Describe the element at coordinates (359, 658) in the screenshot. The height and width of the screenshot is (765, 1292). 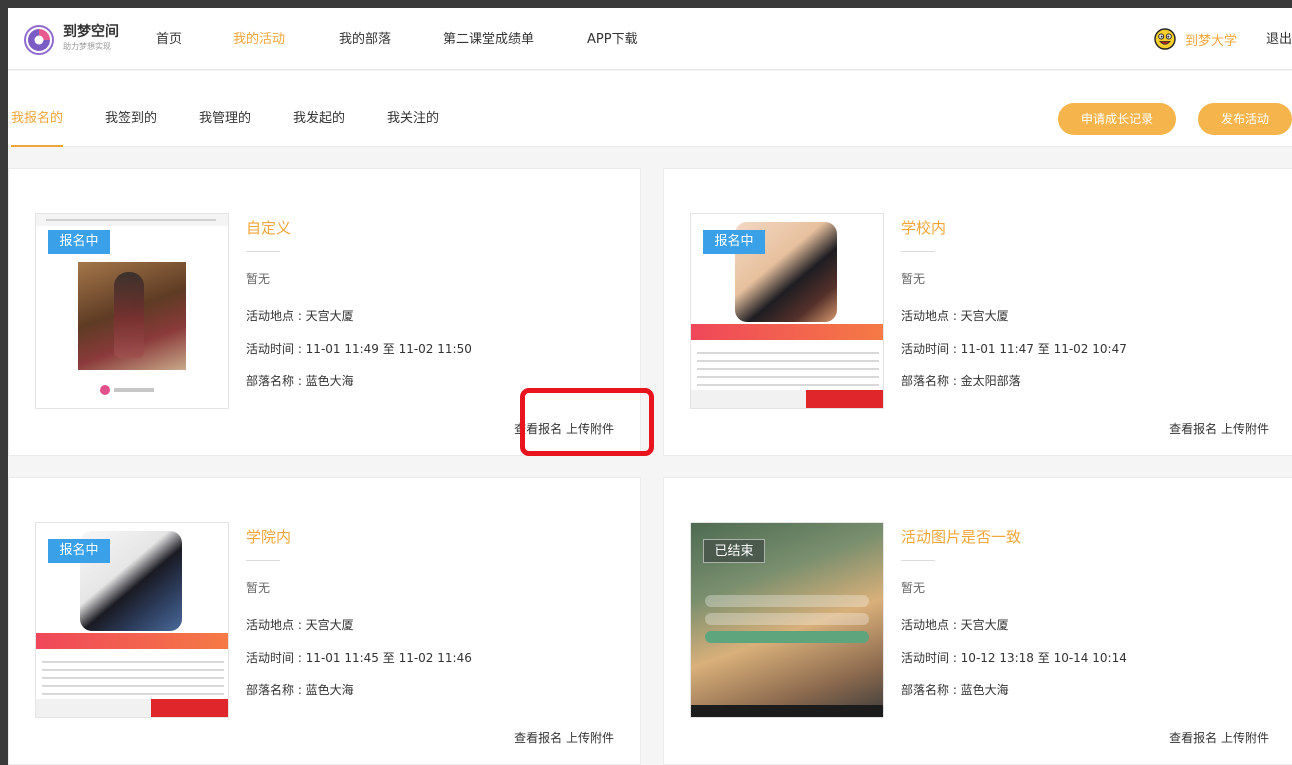
I see `activity-time: 活动时间 : 11-01 11:45 至 11-02 11:46` at that location.